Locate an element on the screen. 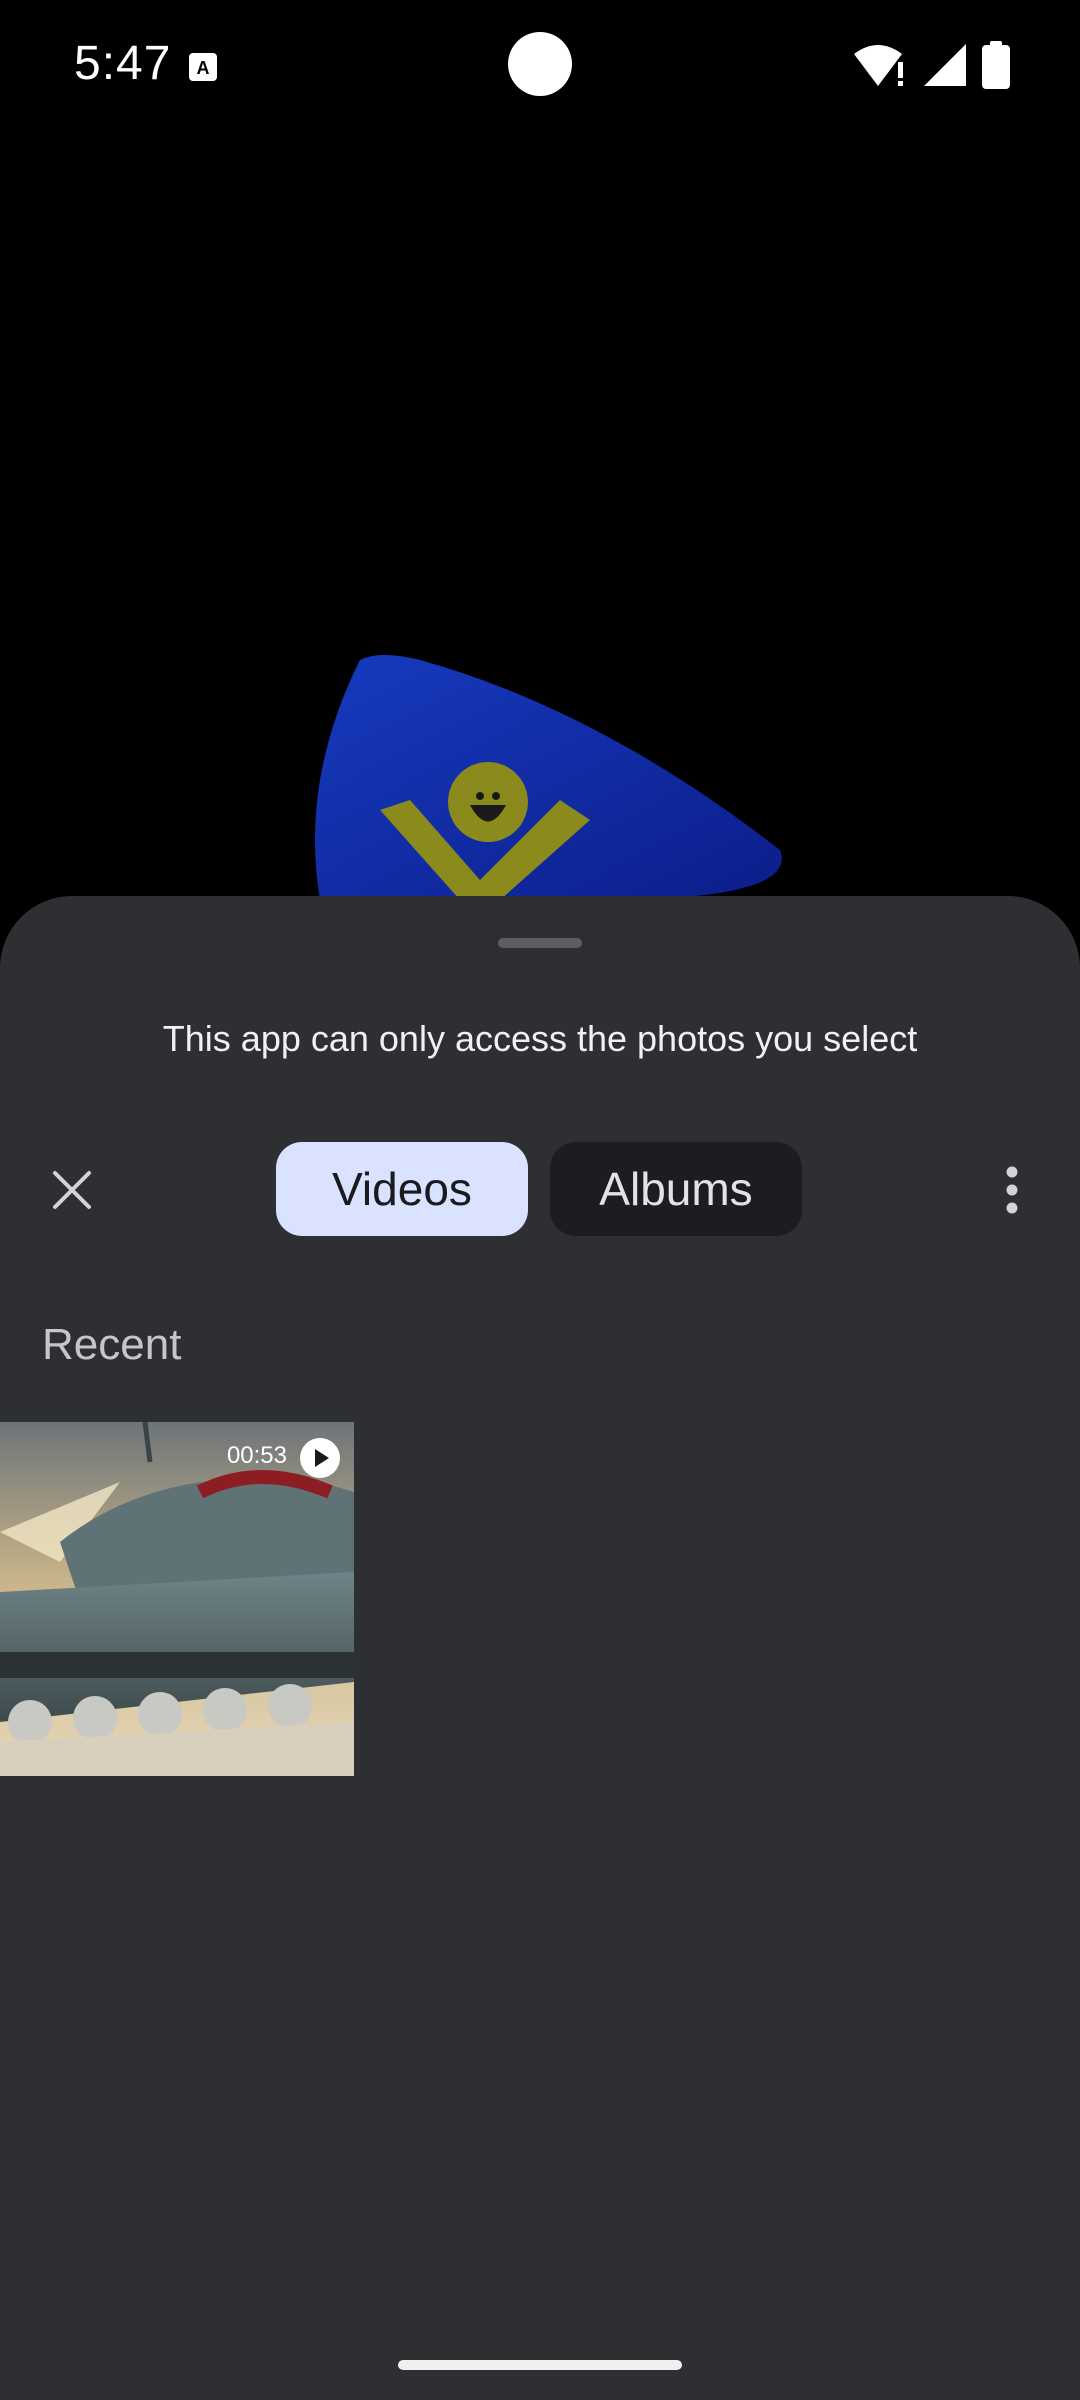 This screenshot has width=1080, height=2400. play-icon is located at coordinates (320, 1458).